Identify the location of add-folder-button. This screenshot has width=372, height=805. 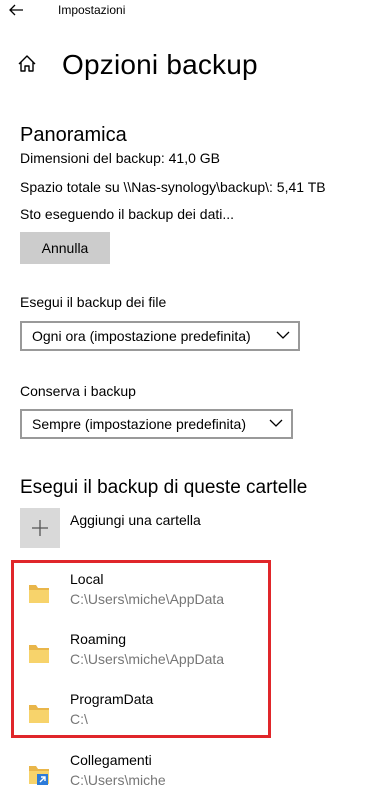
(40, 528).